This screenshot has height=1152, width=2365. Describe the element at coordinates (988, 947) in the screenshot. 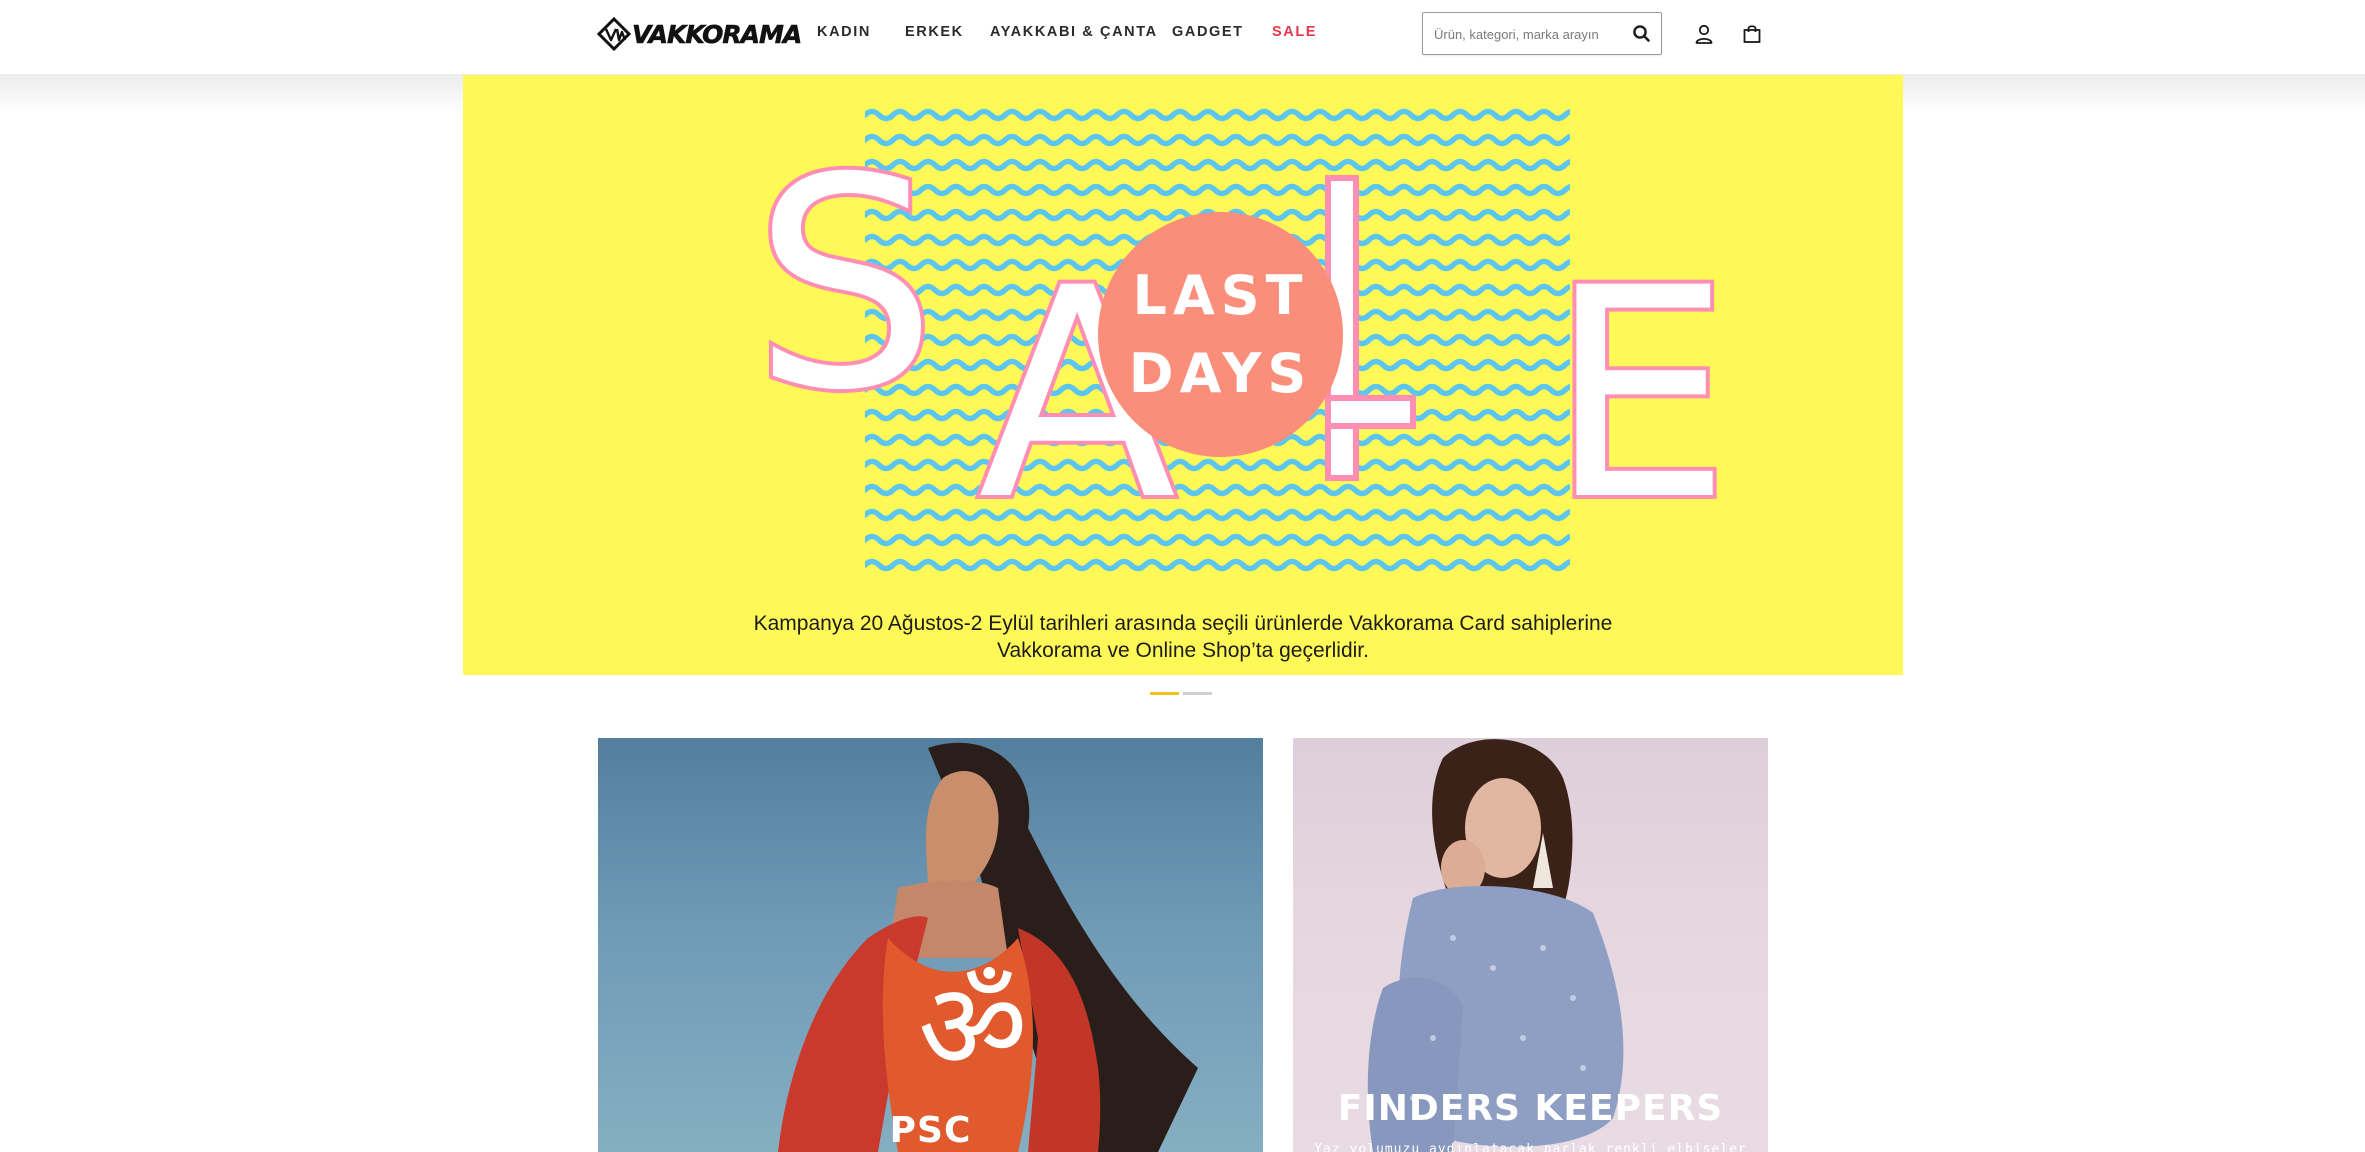

I see `psc-model-image: ॐ` at that location.